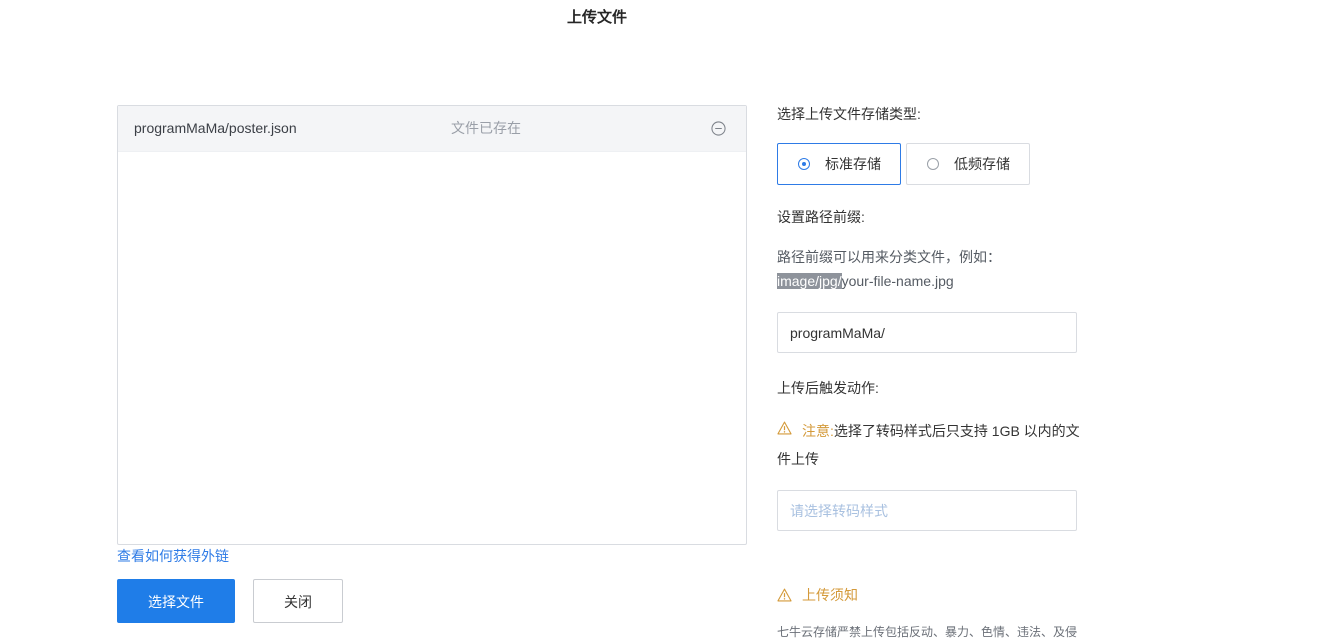 The image size is (1322, 640). Describe the element at coordinates (718, 128) in the screenshot. I see `remove-circle-icon` at that location.